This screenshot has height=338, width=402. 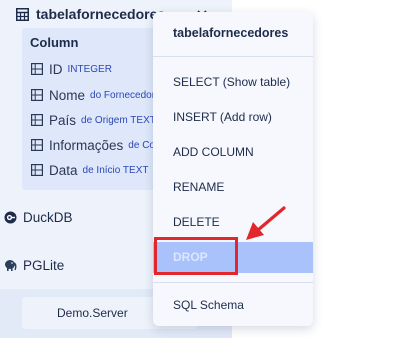 I want to click on column-name: Informações, so click(x=86, y=145).